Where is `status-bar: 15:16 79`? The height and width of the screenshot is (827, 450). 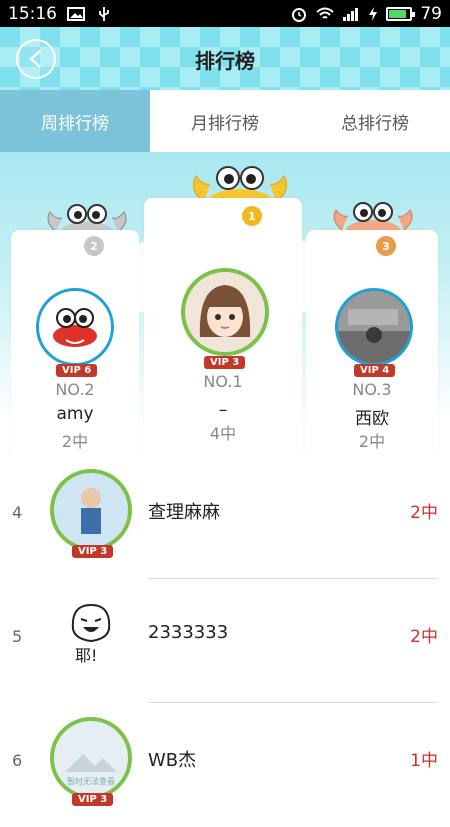
status-bar: 15:16 79 is located at coordinates (225, 13).